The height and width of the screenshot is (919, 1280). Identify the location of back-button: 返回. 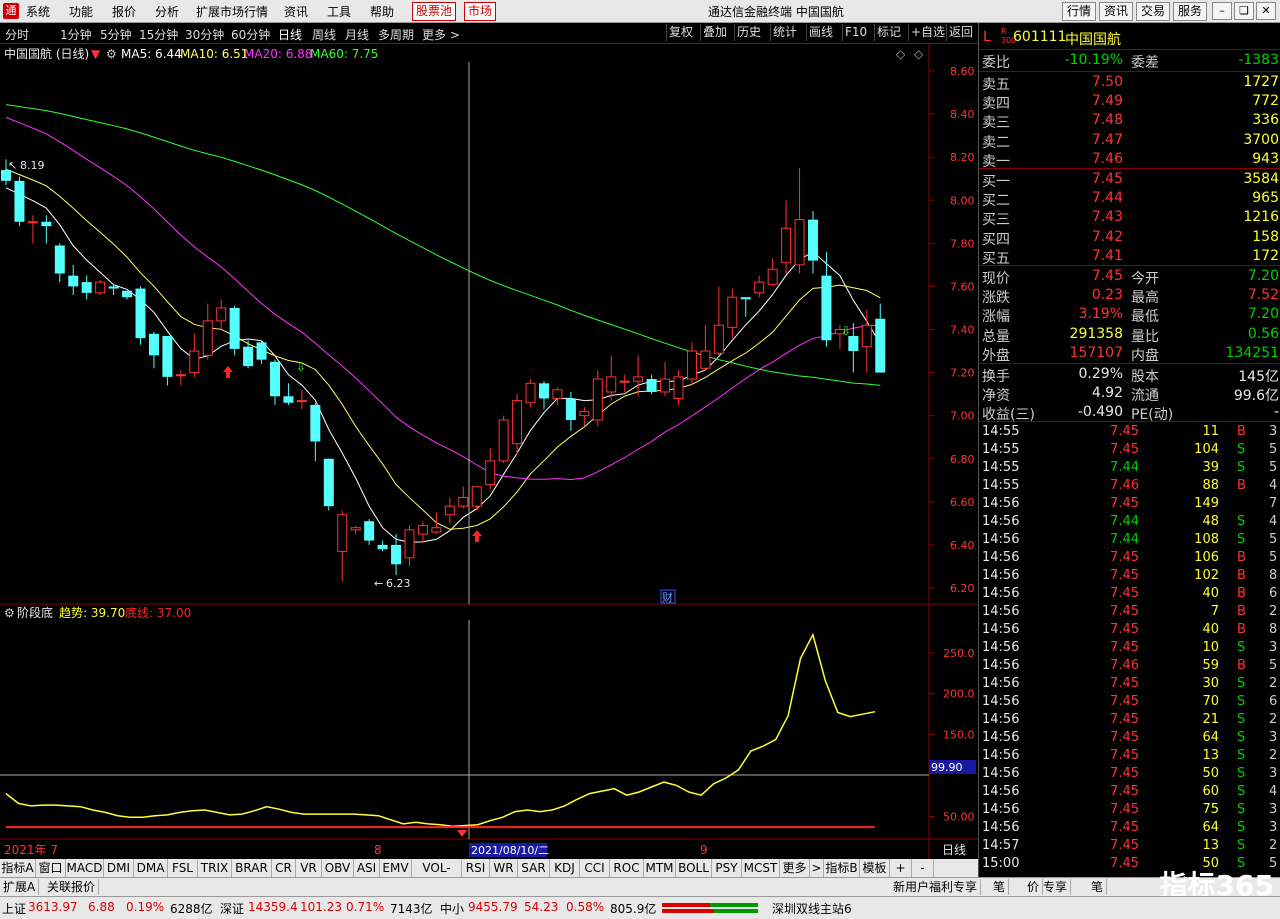
(960, 32).